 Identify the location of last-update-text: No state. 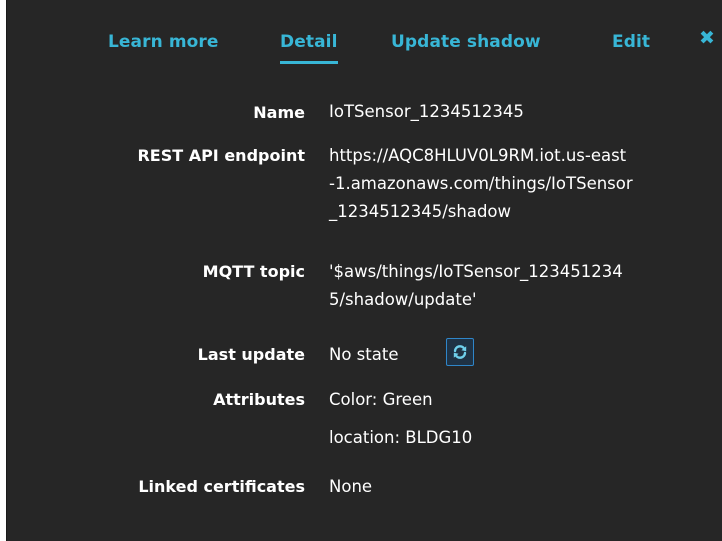
(364, 354).